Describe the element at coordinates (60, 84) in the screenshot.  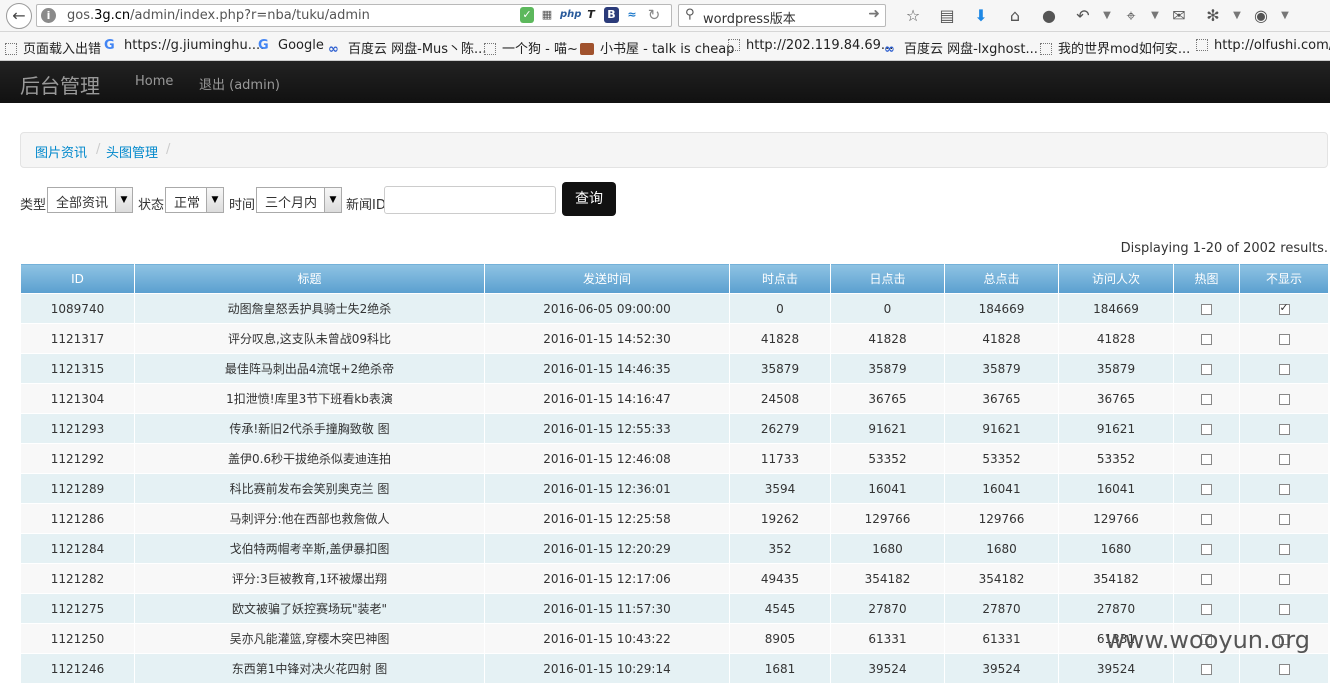
I see `brand-title: 后台管理` at that location.